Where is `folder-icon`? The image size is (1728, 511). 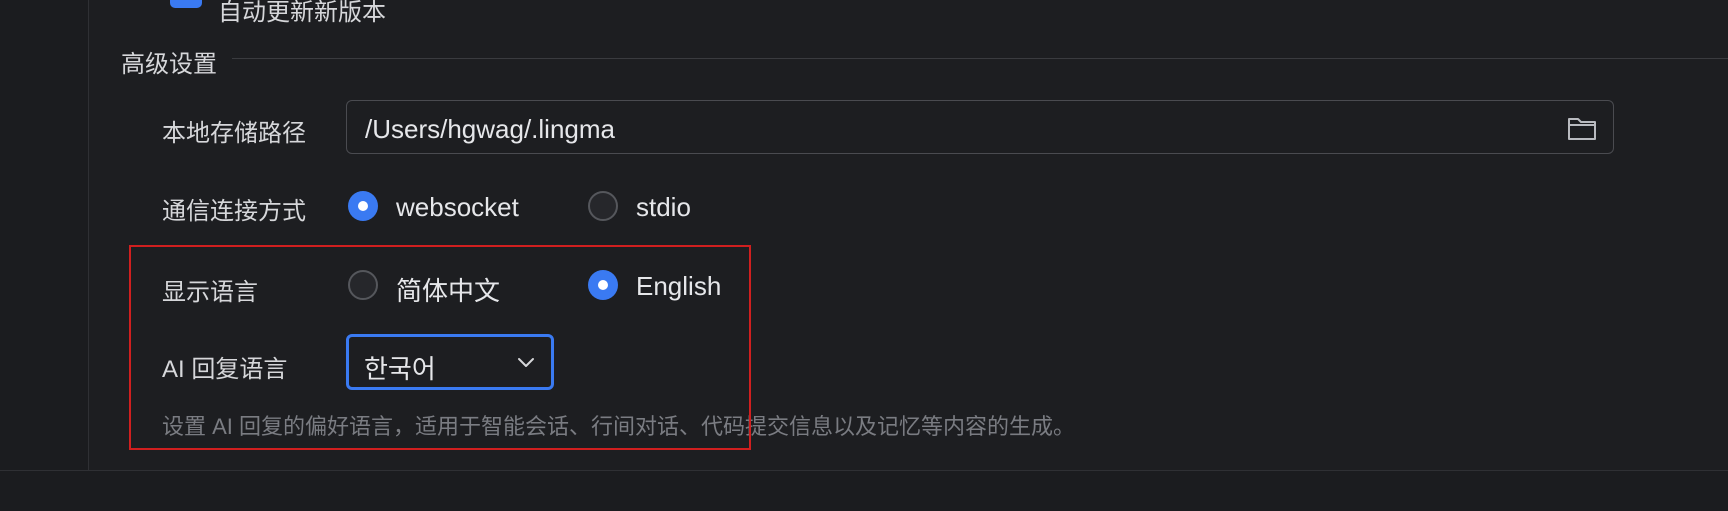
folder-icon is located at coordinates (1582, 128).